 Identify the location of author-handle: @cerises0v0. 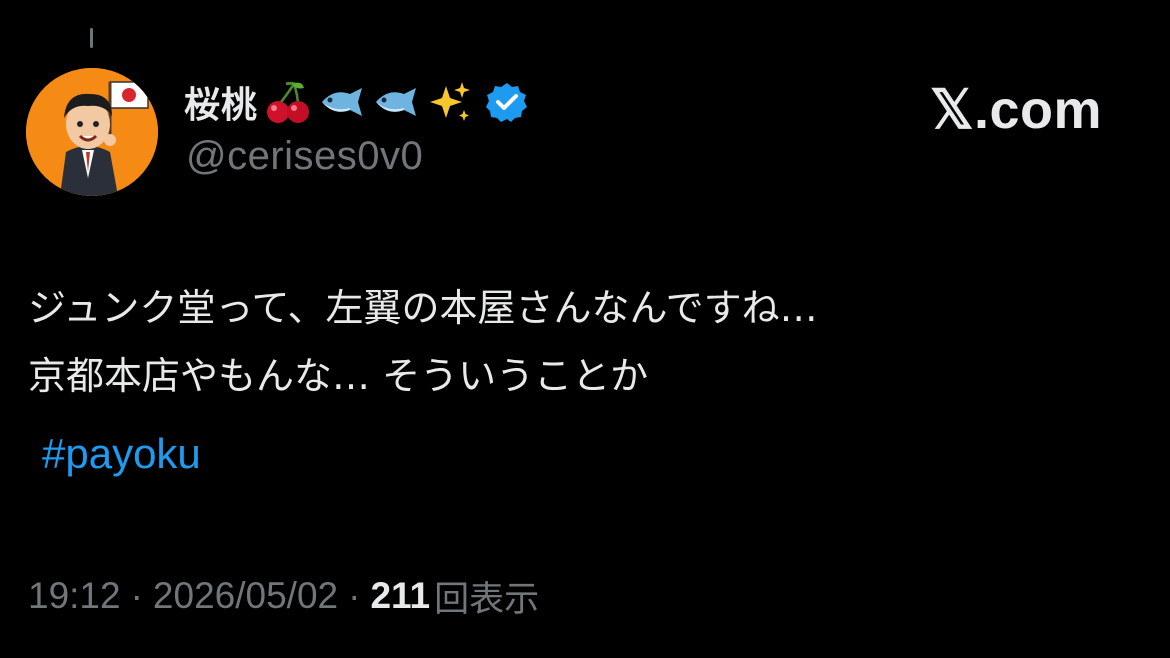
(304, 156).